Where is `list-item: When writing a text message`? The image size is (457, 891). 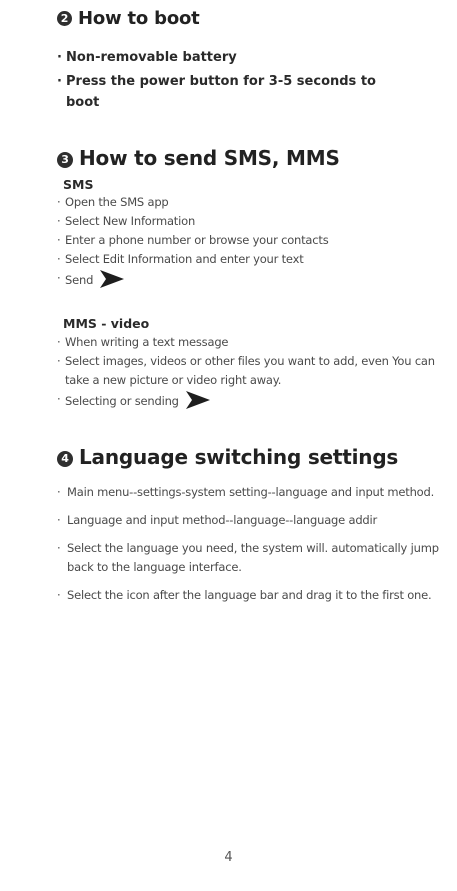
list-item: When writing a text message is located at coordinates (253, 342).